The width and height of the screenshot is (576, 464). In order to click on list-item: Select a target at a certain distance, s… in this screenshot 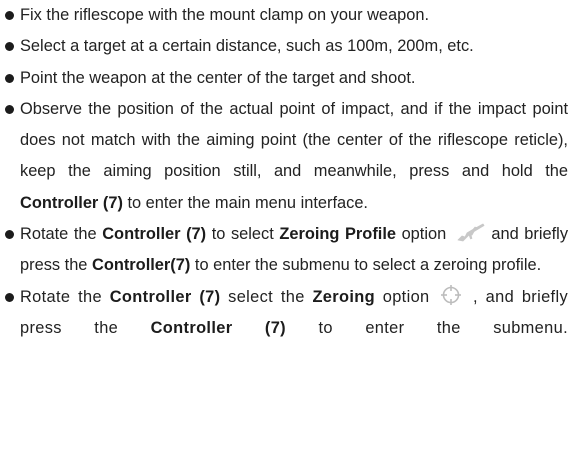, I will do `click(286, 46)`.